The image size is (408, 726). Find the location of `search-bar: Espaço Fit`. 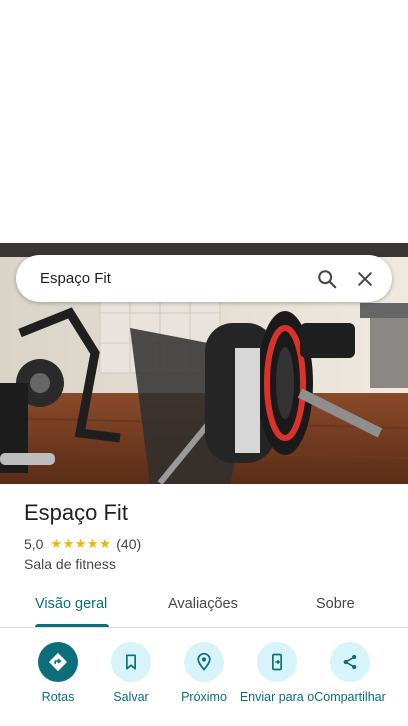

search-bar: Espaço Fit is located at coordinates (204, 278).